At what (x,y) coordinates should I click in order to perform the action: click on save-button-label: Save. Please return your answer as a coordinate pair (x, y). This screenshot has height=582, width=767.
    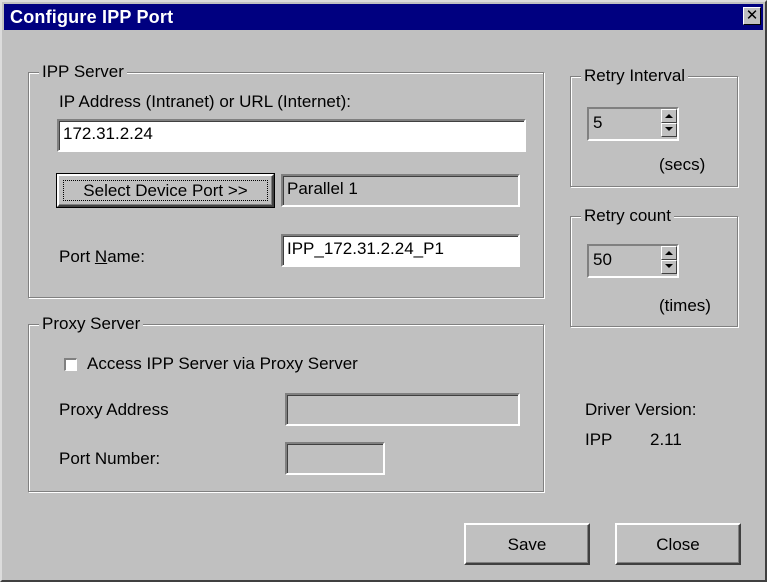
    Looking at the image, I should click on (527, 544).